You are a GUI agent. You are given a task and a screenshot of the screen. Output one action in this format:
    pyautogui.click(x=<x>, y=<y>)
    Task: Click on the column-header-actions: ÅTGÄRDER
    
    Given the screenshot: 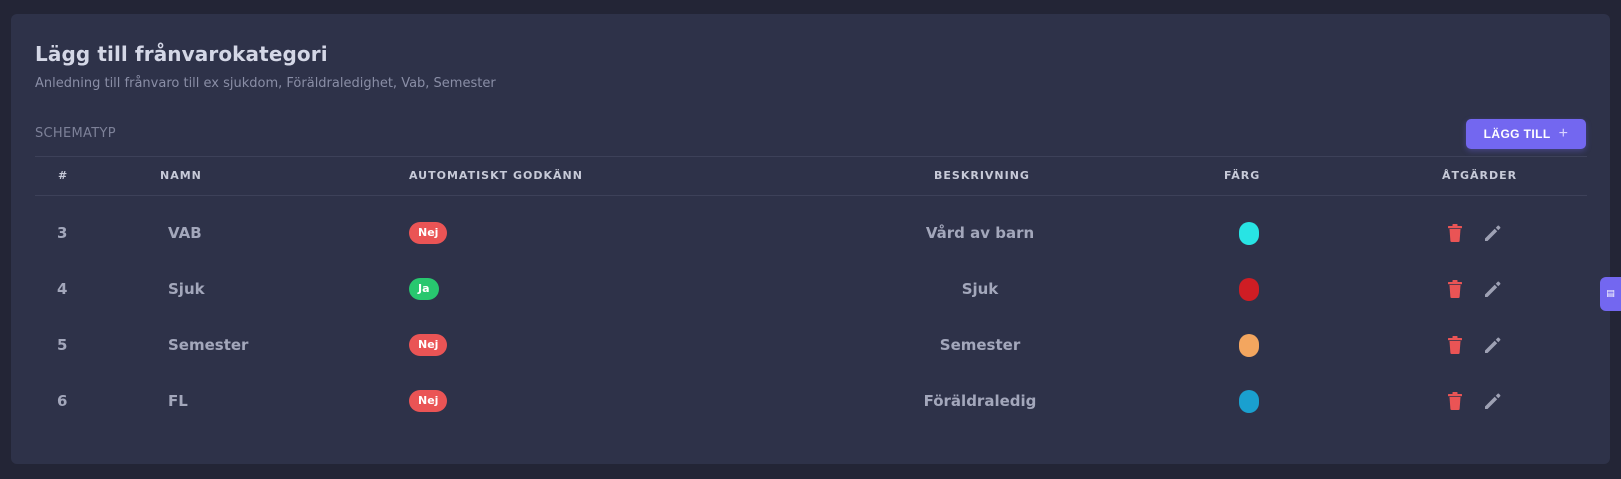 What is the action you would take?
    pyautogui.click(x=1480, y=175)
    